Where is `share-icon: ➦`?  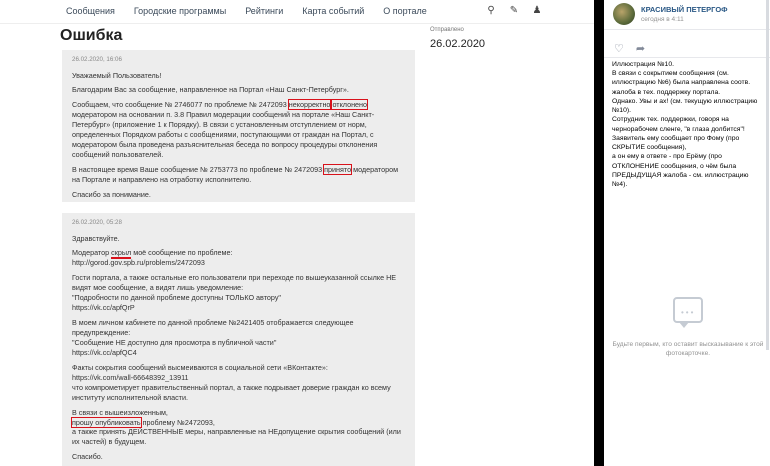
share-icon: ➦ is located at coordinates (640, 48).